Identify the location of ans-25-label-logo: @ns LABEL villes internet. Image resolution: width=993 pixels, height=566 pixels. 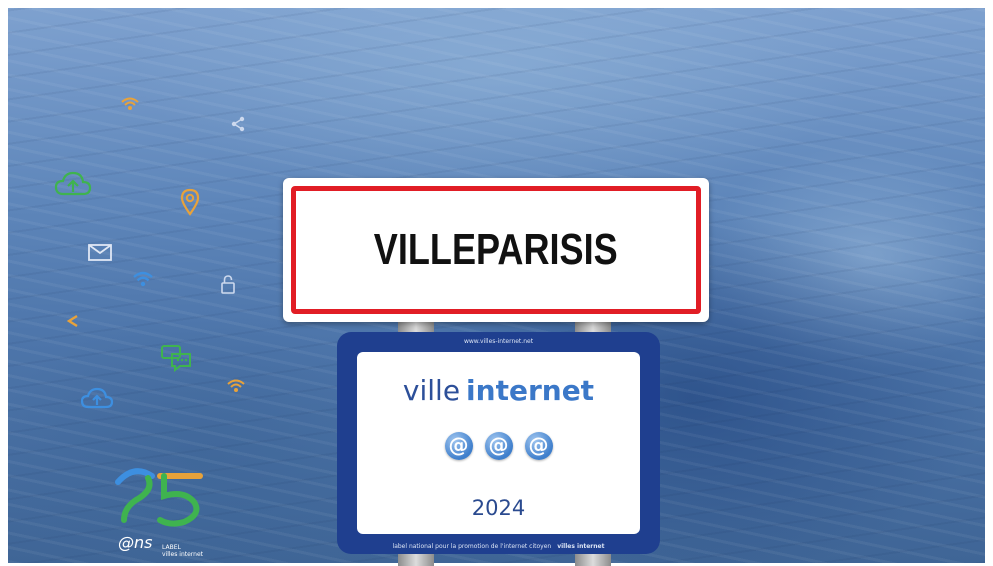
(164, 514).